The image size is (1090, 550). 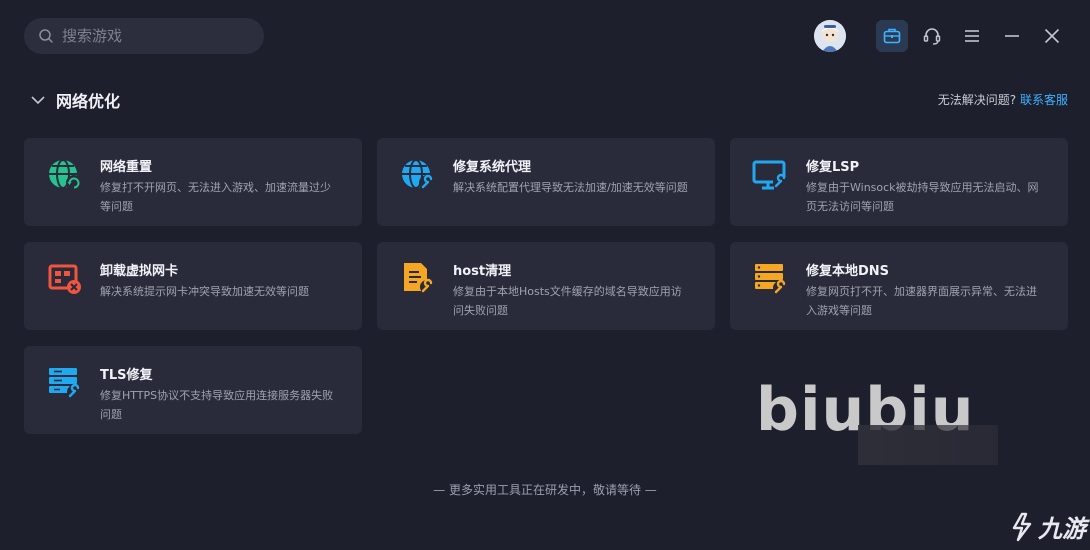 I want to click on card-fix-system-proxy: 修复系统代理 解决系统配置代理导致无法加速/加速无效等问题, so click(x=546, y=182).